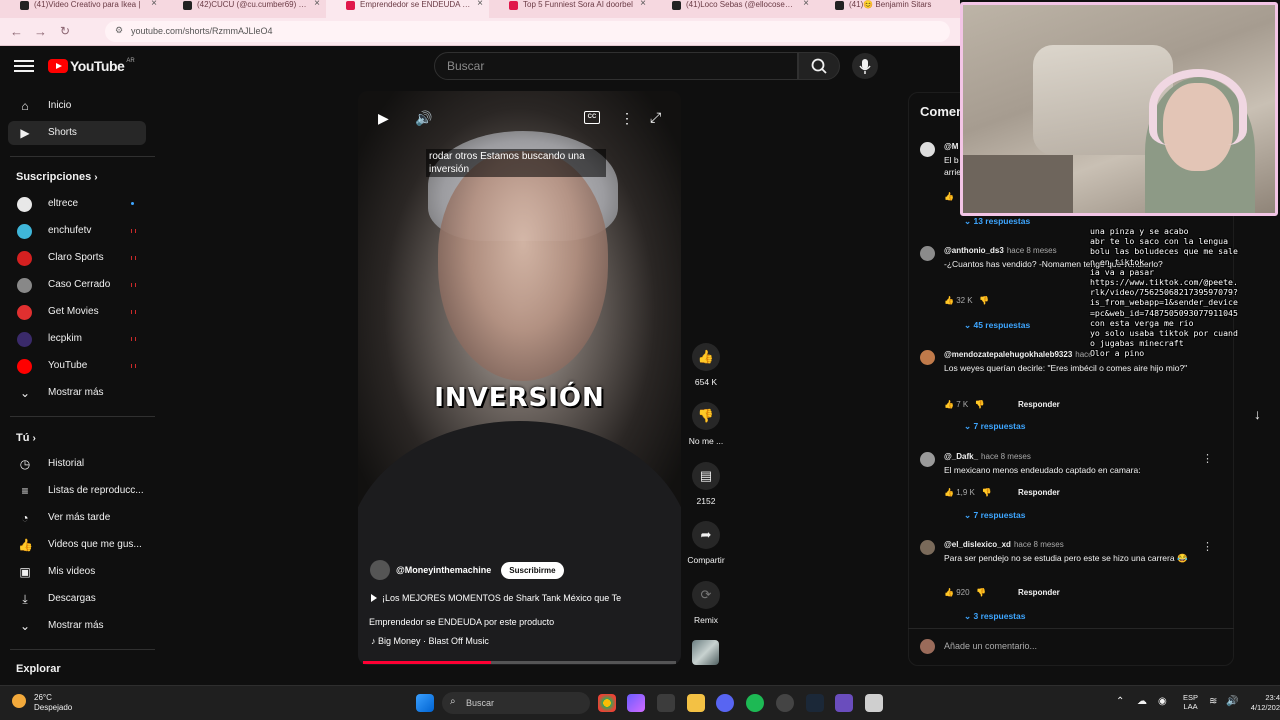 This screenshot has width=1280, height=720. What do you see at coordinates (997, 221) in the screenshot?
I see `replies-toggle: ⌄ 13 respuestas` at bounding box center [997, 221].